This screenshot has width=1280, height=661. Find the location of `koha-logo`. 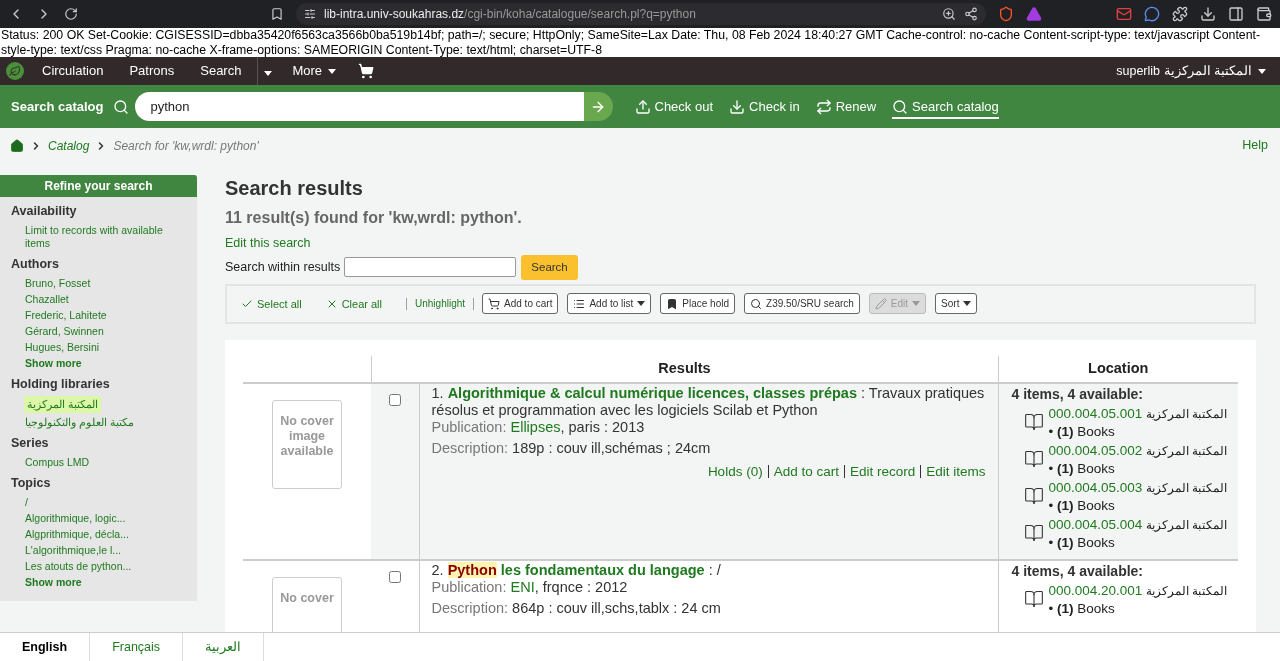

koha-logo is located at coordinates (15, 71).